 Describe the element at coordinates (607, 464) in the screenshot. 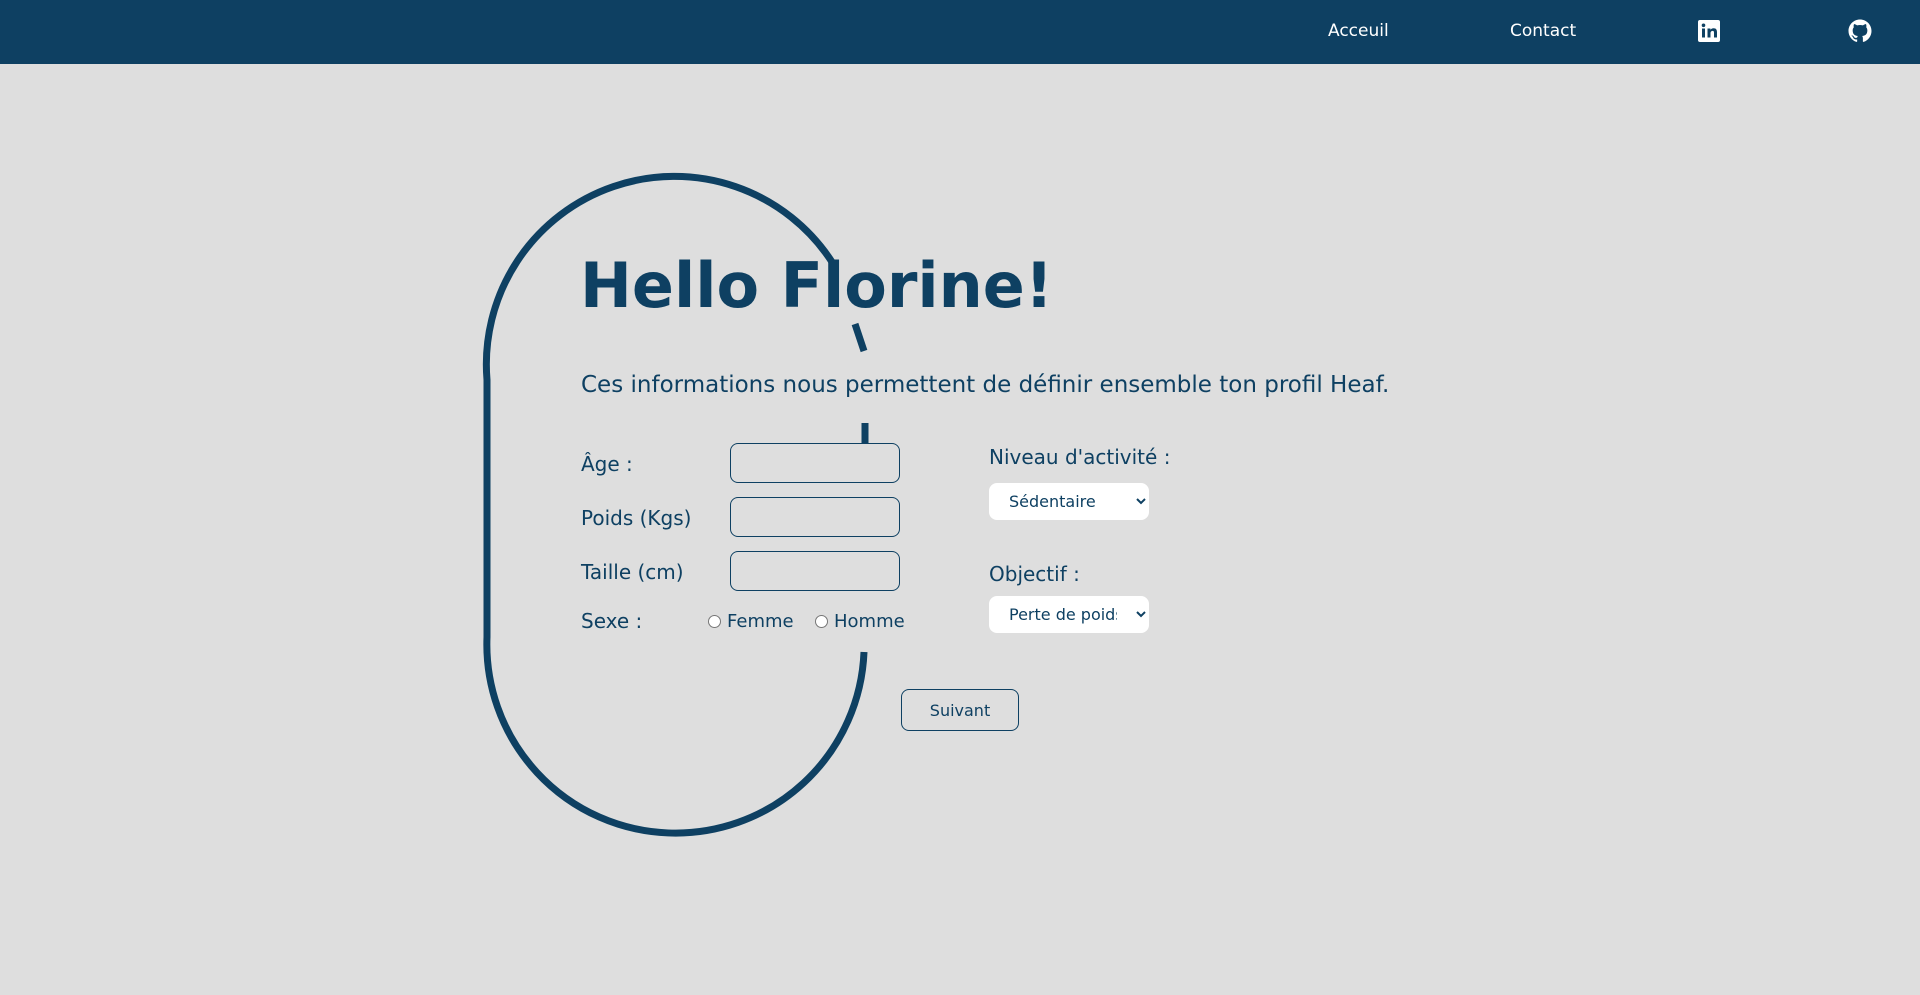

I see `age-label: Âge :` at that location.